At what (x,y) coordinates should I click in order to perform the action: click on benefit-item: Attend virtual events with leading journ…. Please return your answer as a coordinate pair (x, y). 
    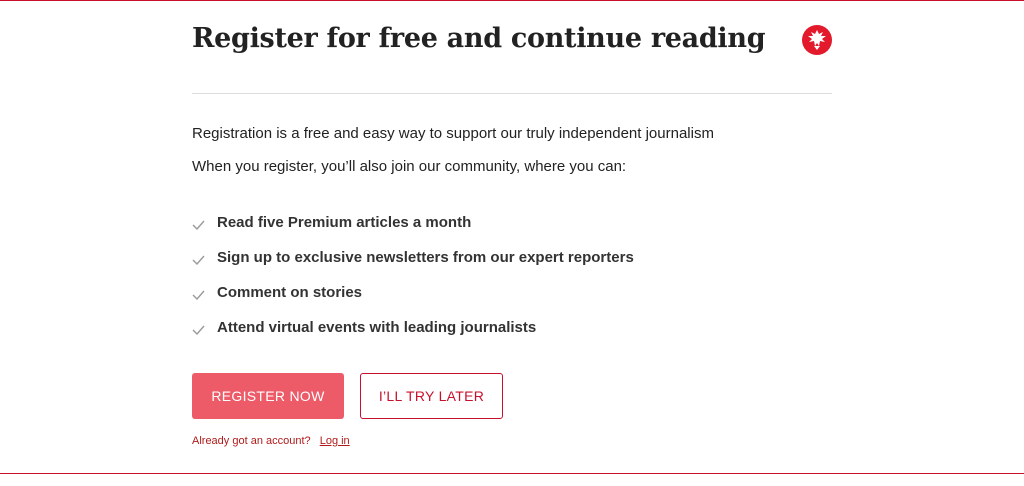
    Looking at the image, I should click on (413, 335).